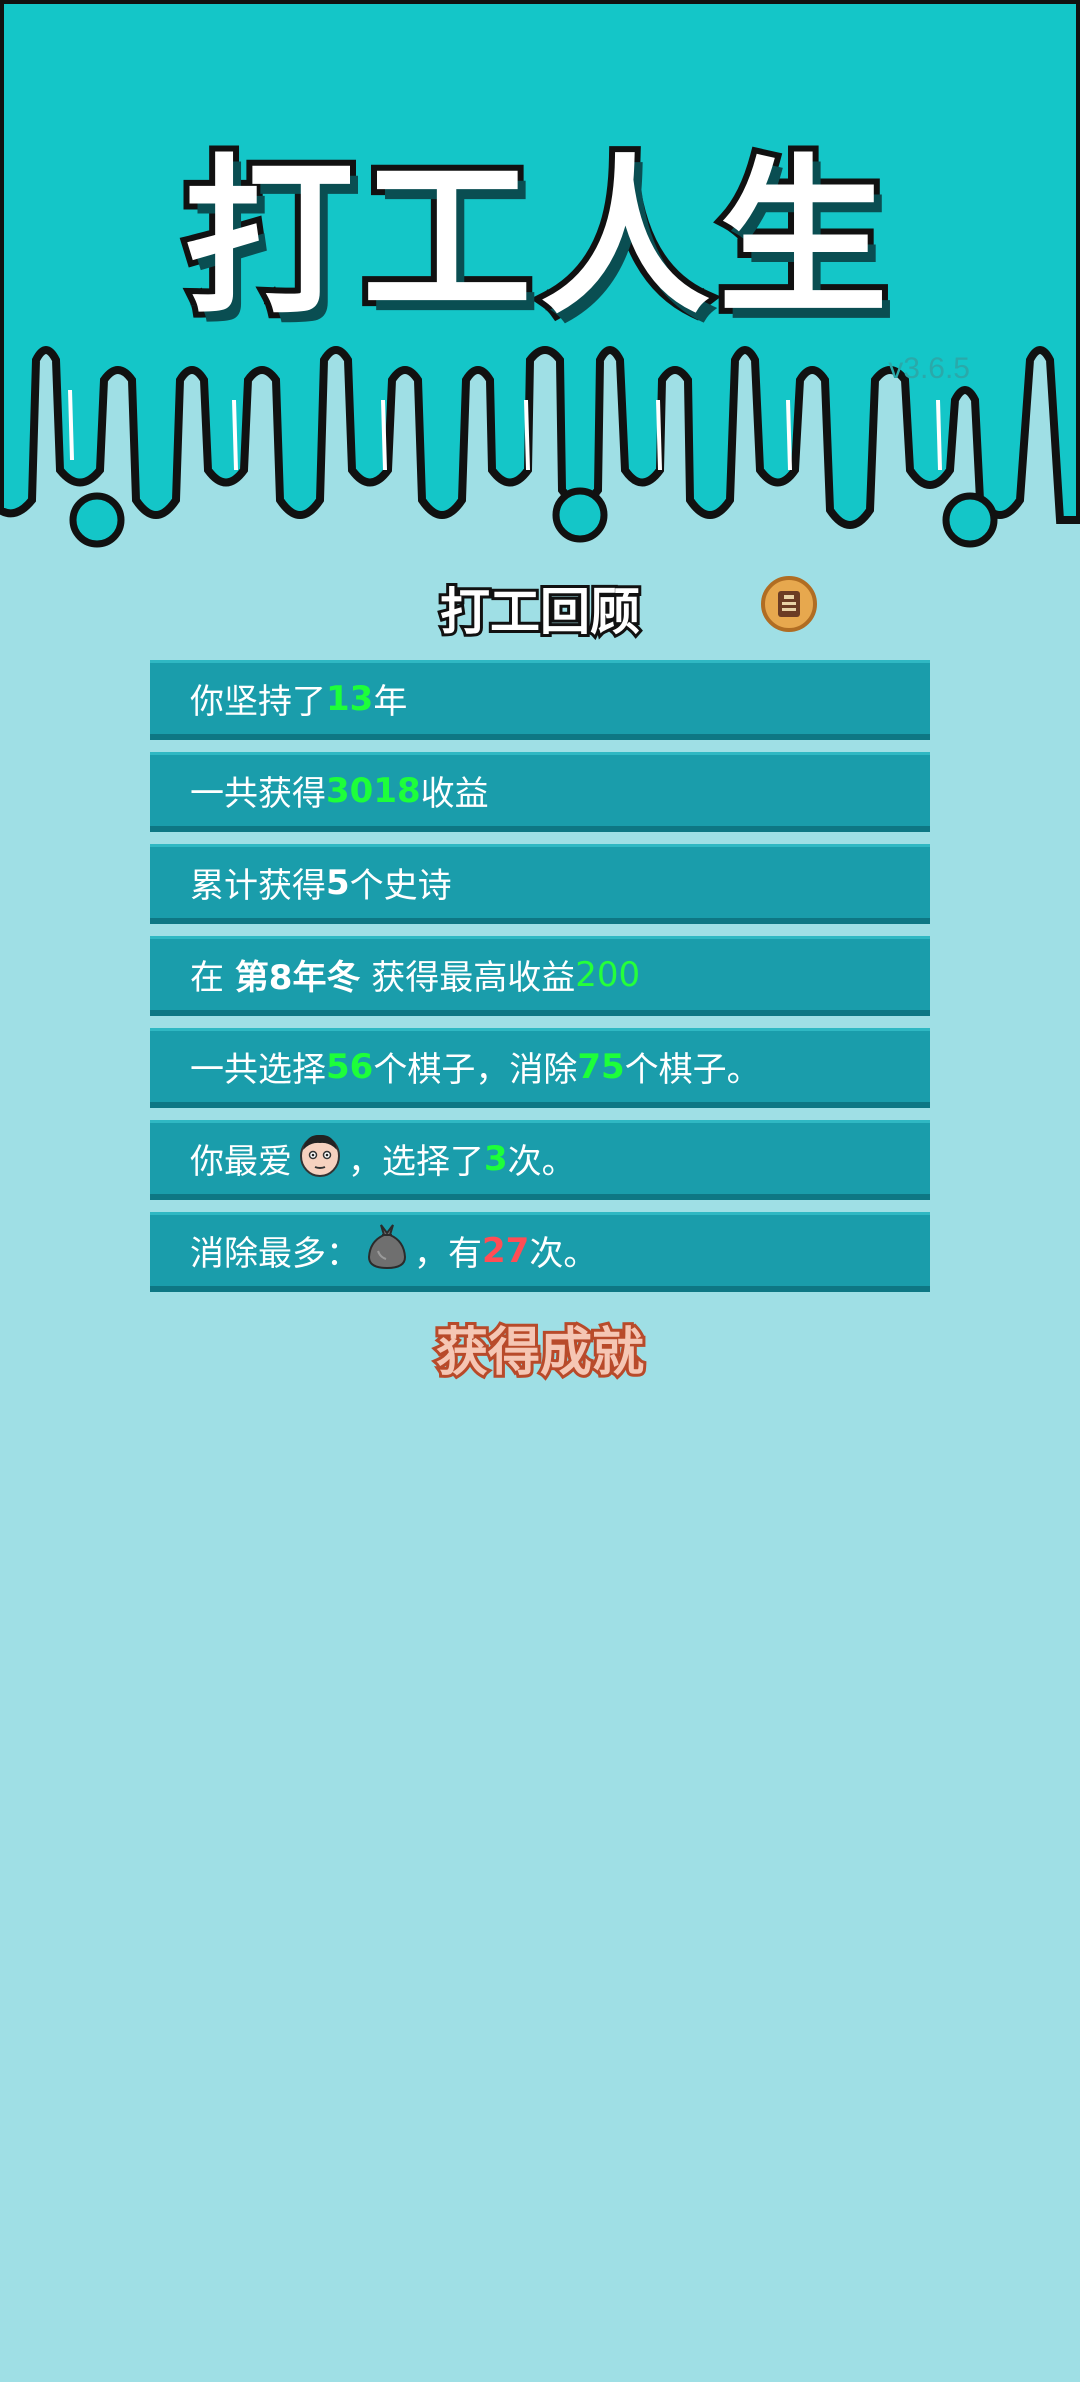 The height and width of the screenshot is (2382, 1080). What do you see at coordinates (258, 794) in the screenshot?
I see `row-text: 一共获得` at bounding box center [258, 794].